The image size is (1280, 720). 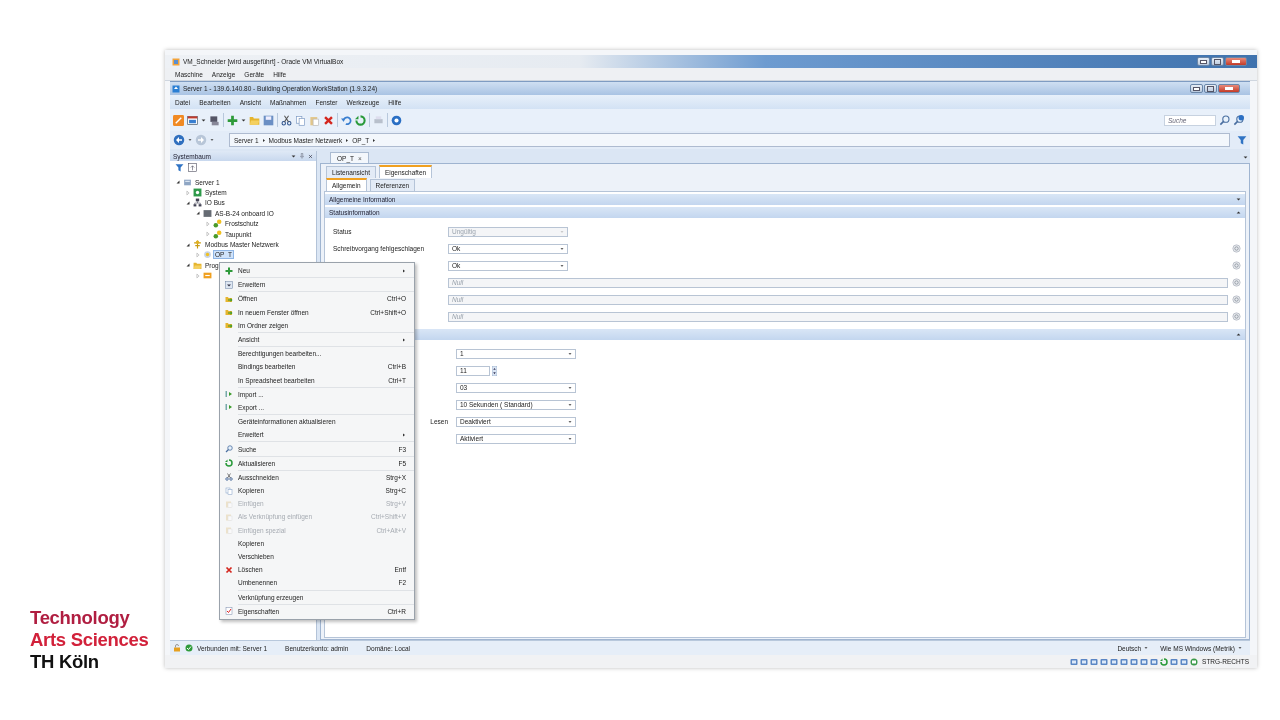 I want to click on properties-icon, so click(x=229, y=611).